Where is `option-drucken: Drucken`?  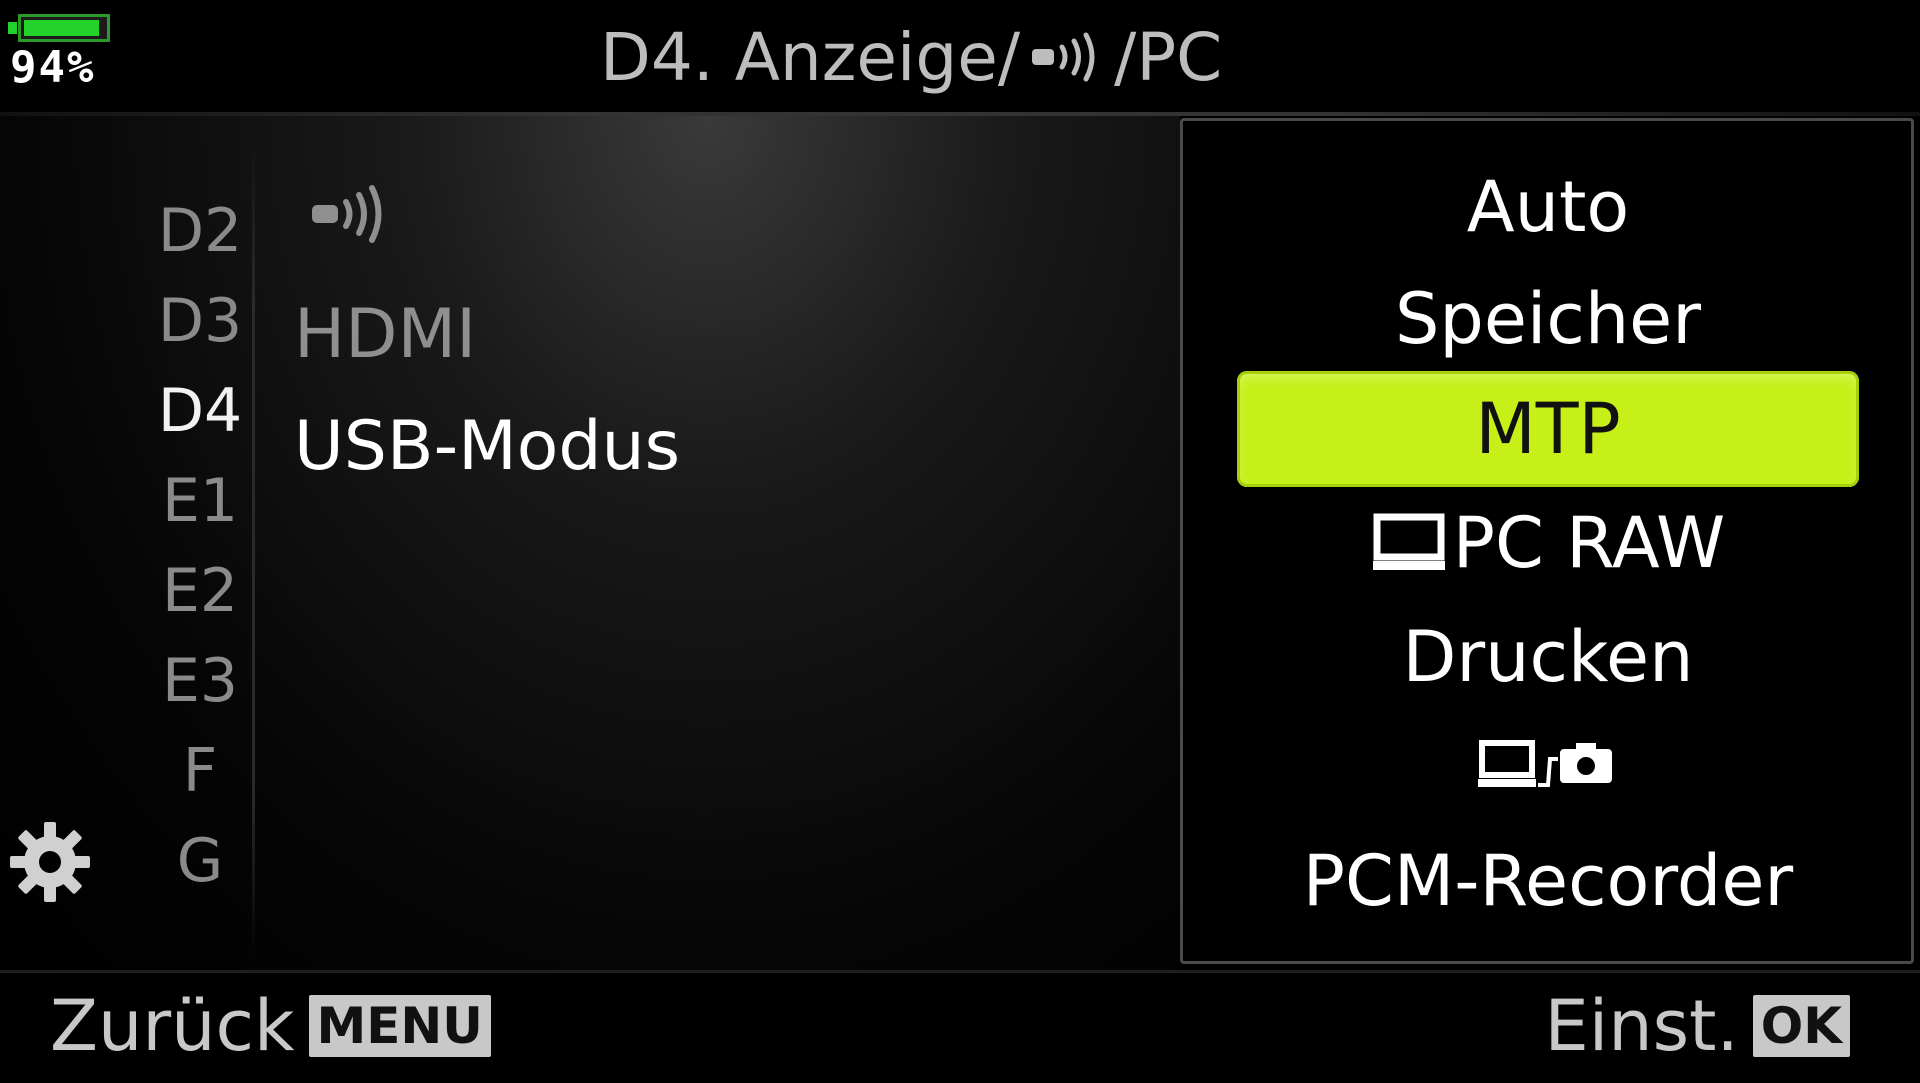
option-drucken: Drucken is located at coordinates (1548, 657).